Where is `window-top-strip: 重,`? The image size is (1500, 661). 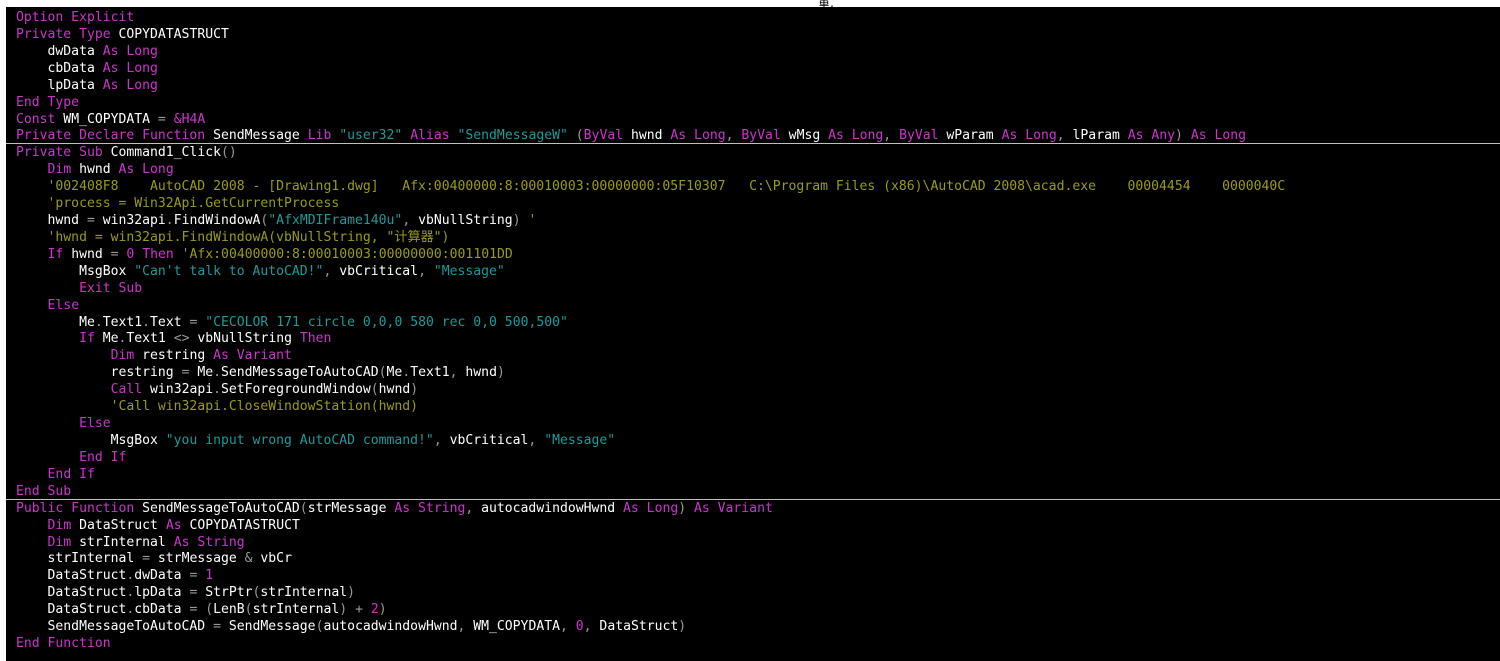 window-top-strip: 重, is located at coordinates (750, 5).